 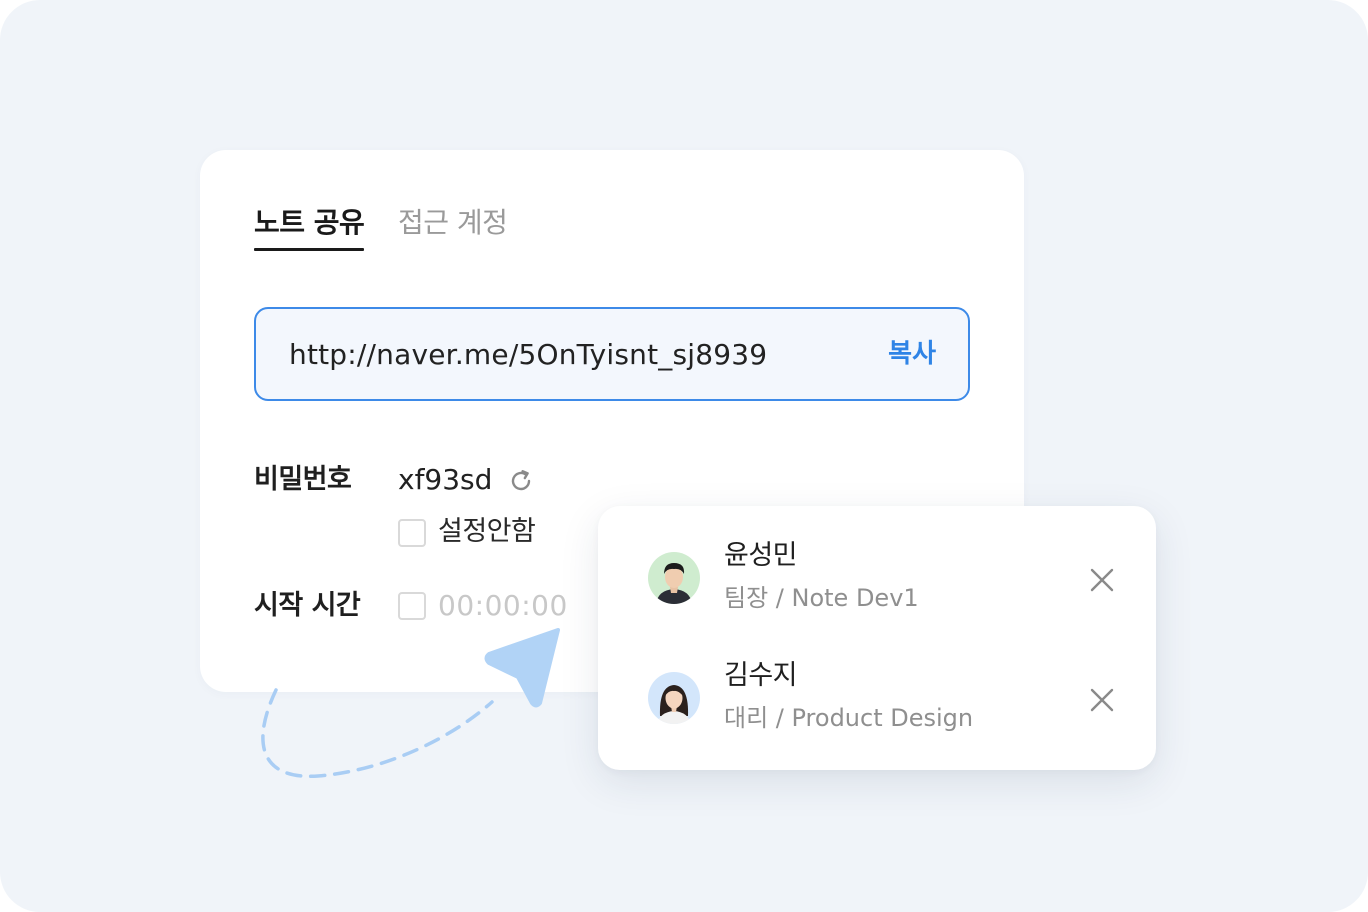 I want to click on start-time-label: 시작 시간, so click(x=307, y=605).